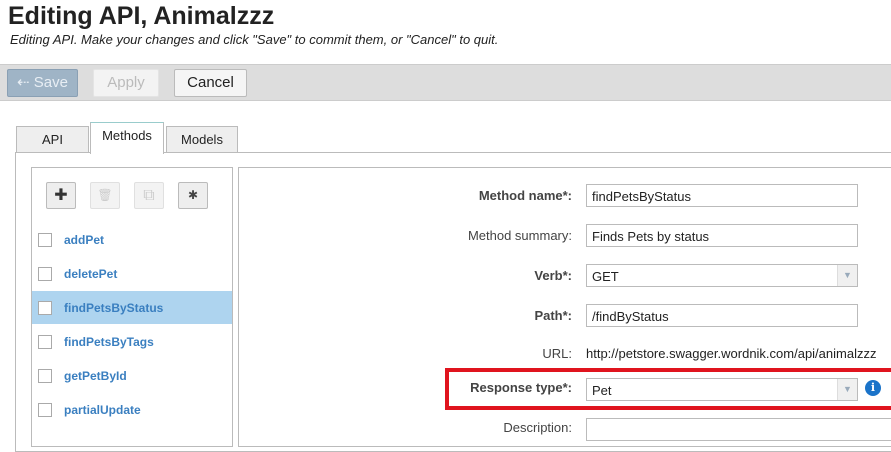  Describe the element at coordinates (722, 235) in the screenshot. I see `summary-input: Finds Pets by status` at that location.